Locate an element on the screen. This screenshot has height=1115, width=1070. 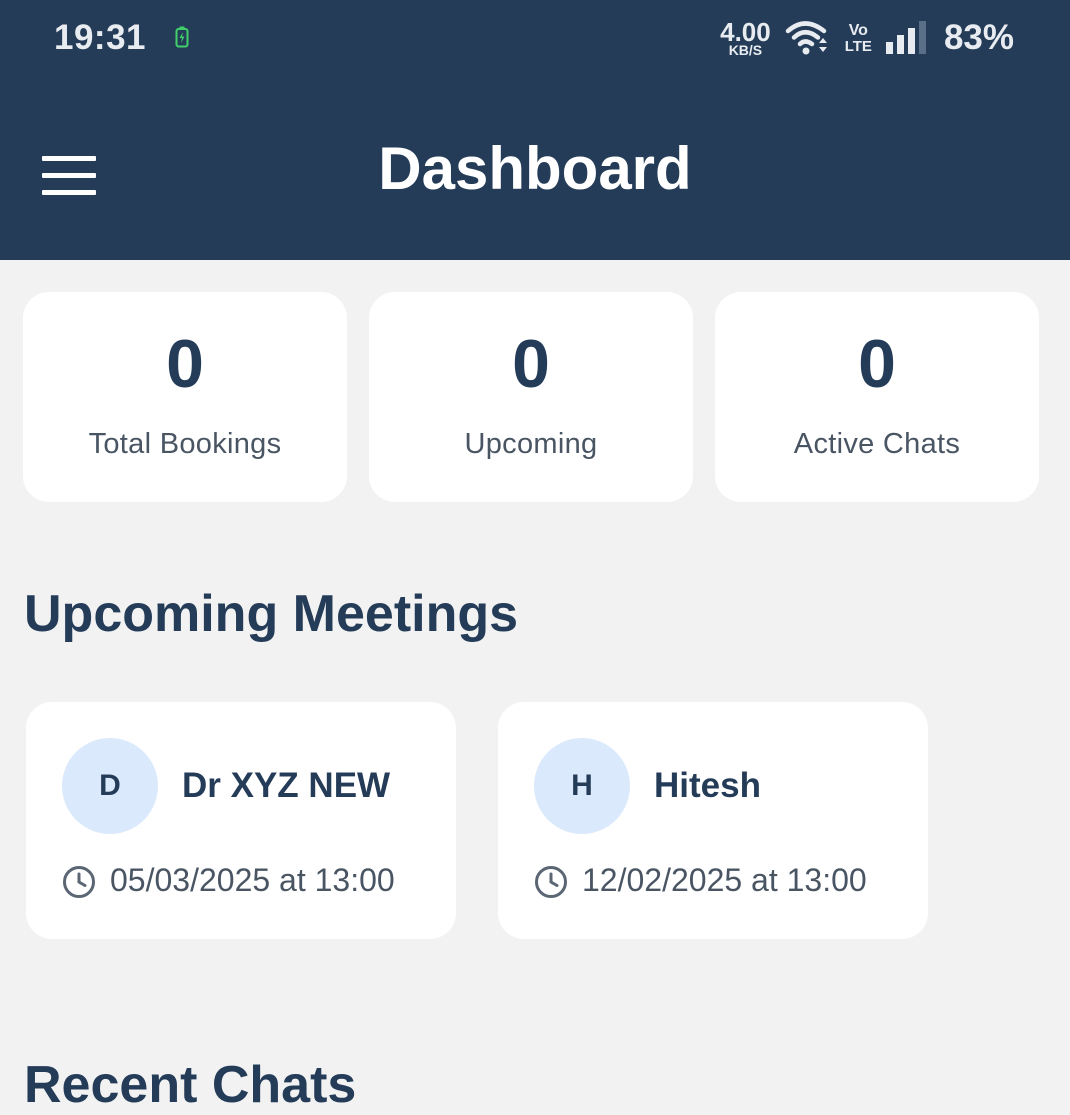
meeting-name: Dr XYZ NEW is located at coordinates (286, 785).